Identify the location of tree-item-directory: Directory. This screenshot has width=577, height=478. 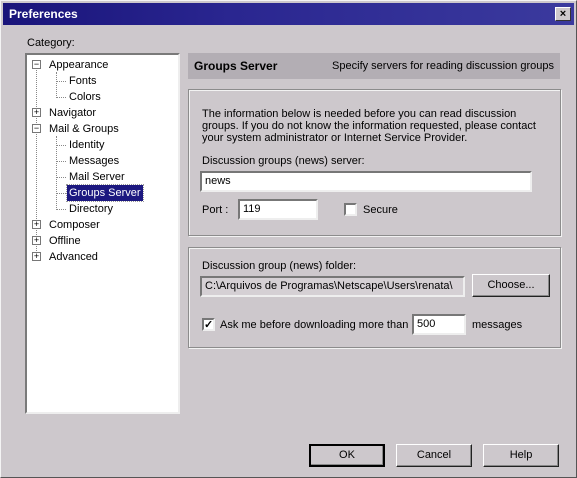
(102, 209).